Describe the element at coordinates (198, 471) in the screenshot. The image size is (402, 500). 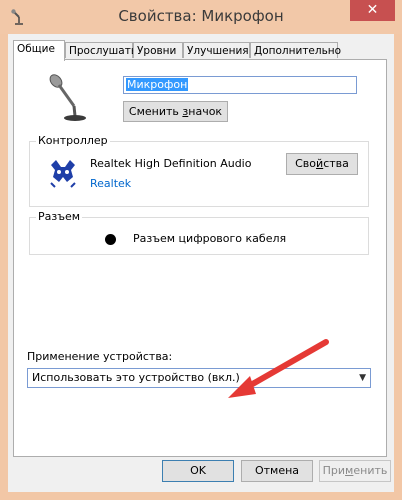
I see `ok-button: OK` at that location.